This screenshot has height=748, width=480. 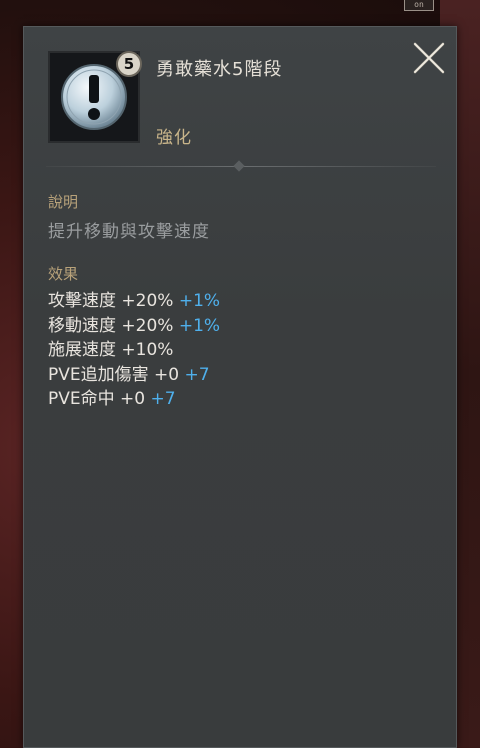 What do you see at coordinates (94, 97) in the screenshot?
I see `exclamation-icon` at bounding box center [94, 97].